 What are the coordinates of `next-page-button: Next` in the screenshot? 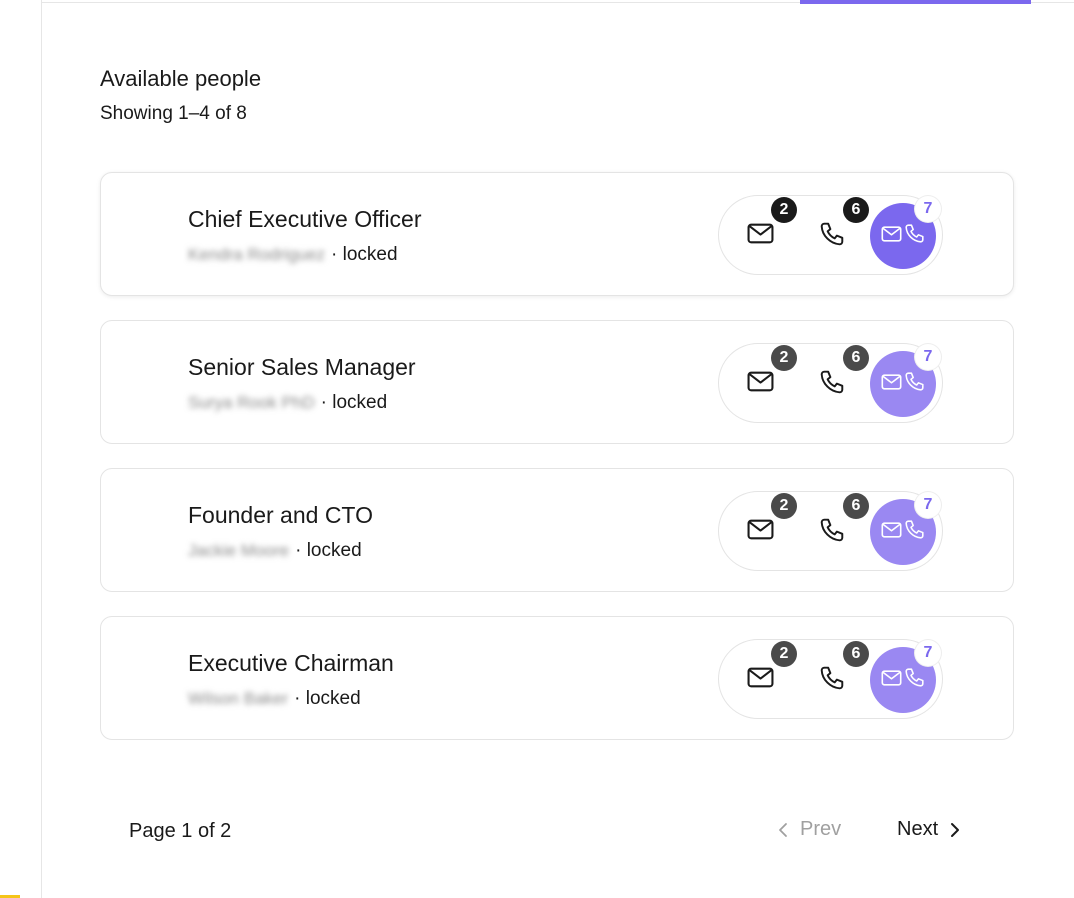 It's located at (928, 829).